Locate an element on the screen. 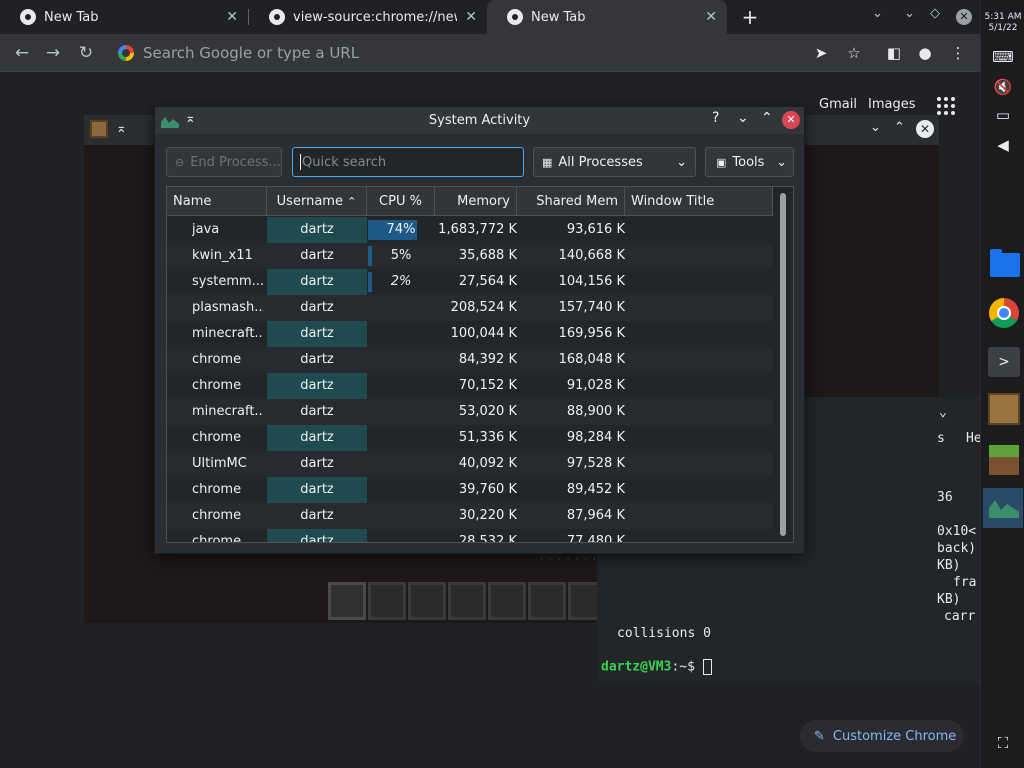 The height and width of the screenshot is (768, 1024). images-link: Images is located at coordinates (892, 104).